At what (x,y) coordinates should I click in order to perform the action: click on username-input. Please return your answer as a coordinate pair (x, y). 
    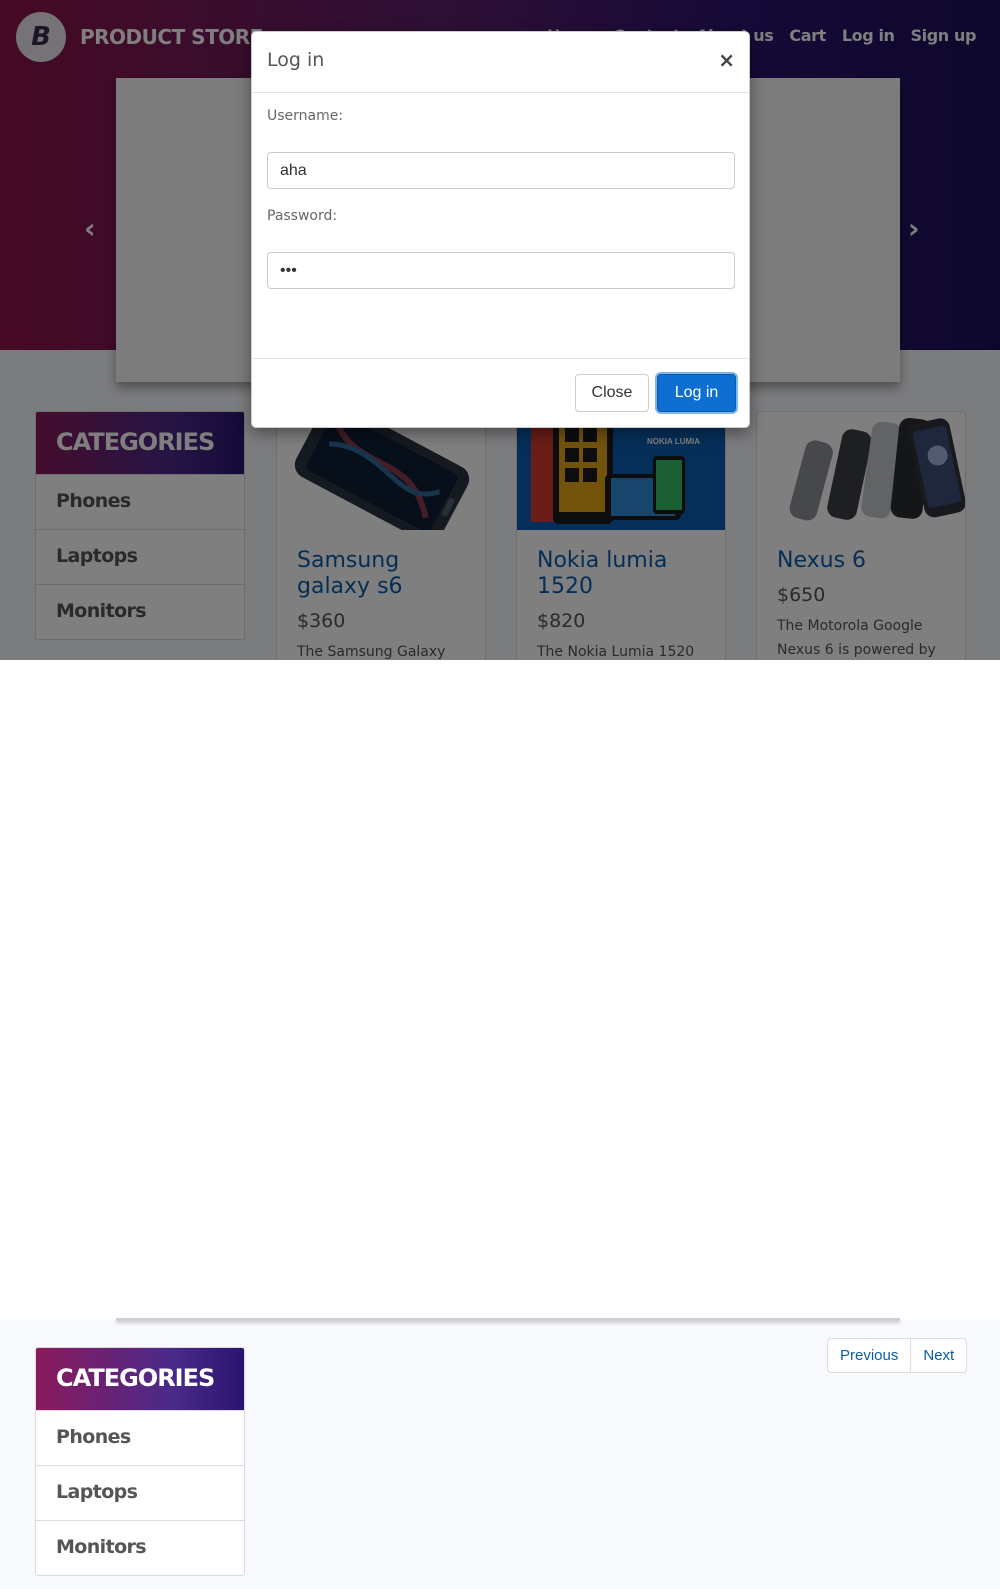
    Looking at the image, I should click on (501, 170).